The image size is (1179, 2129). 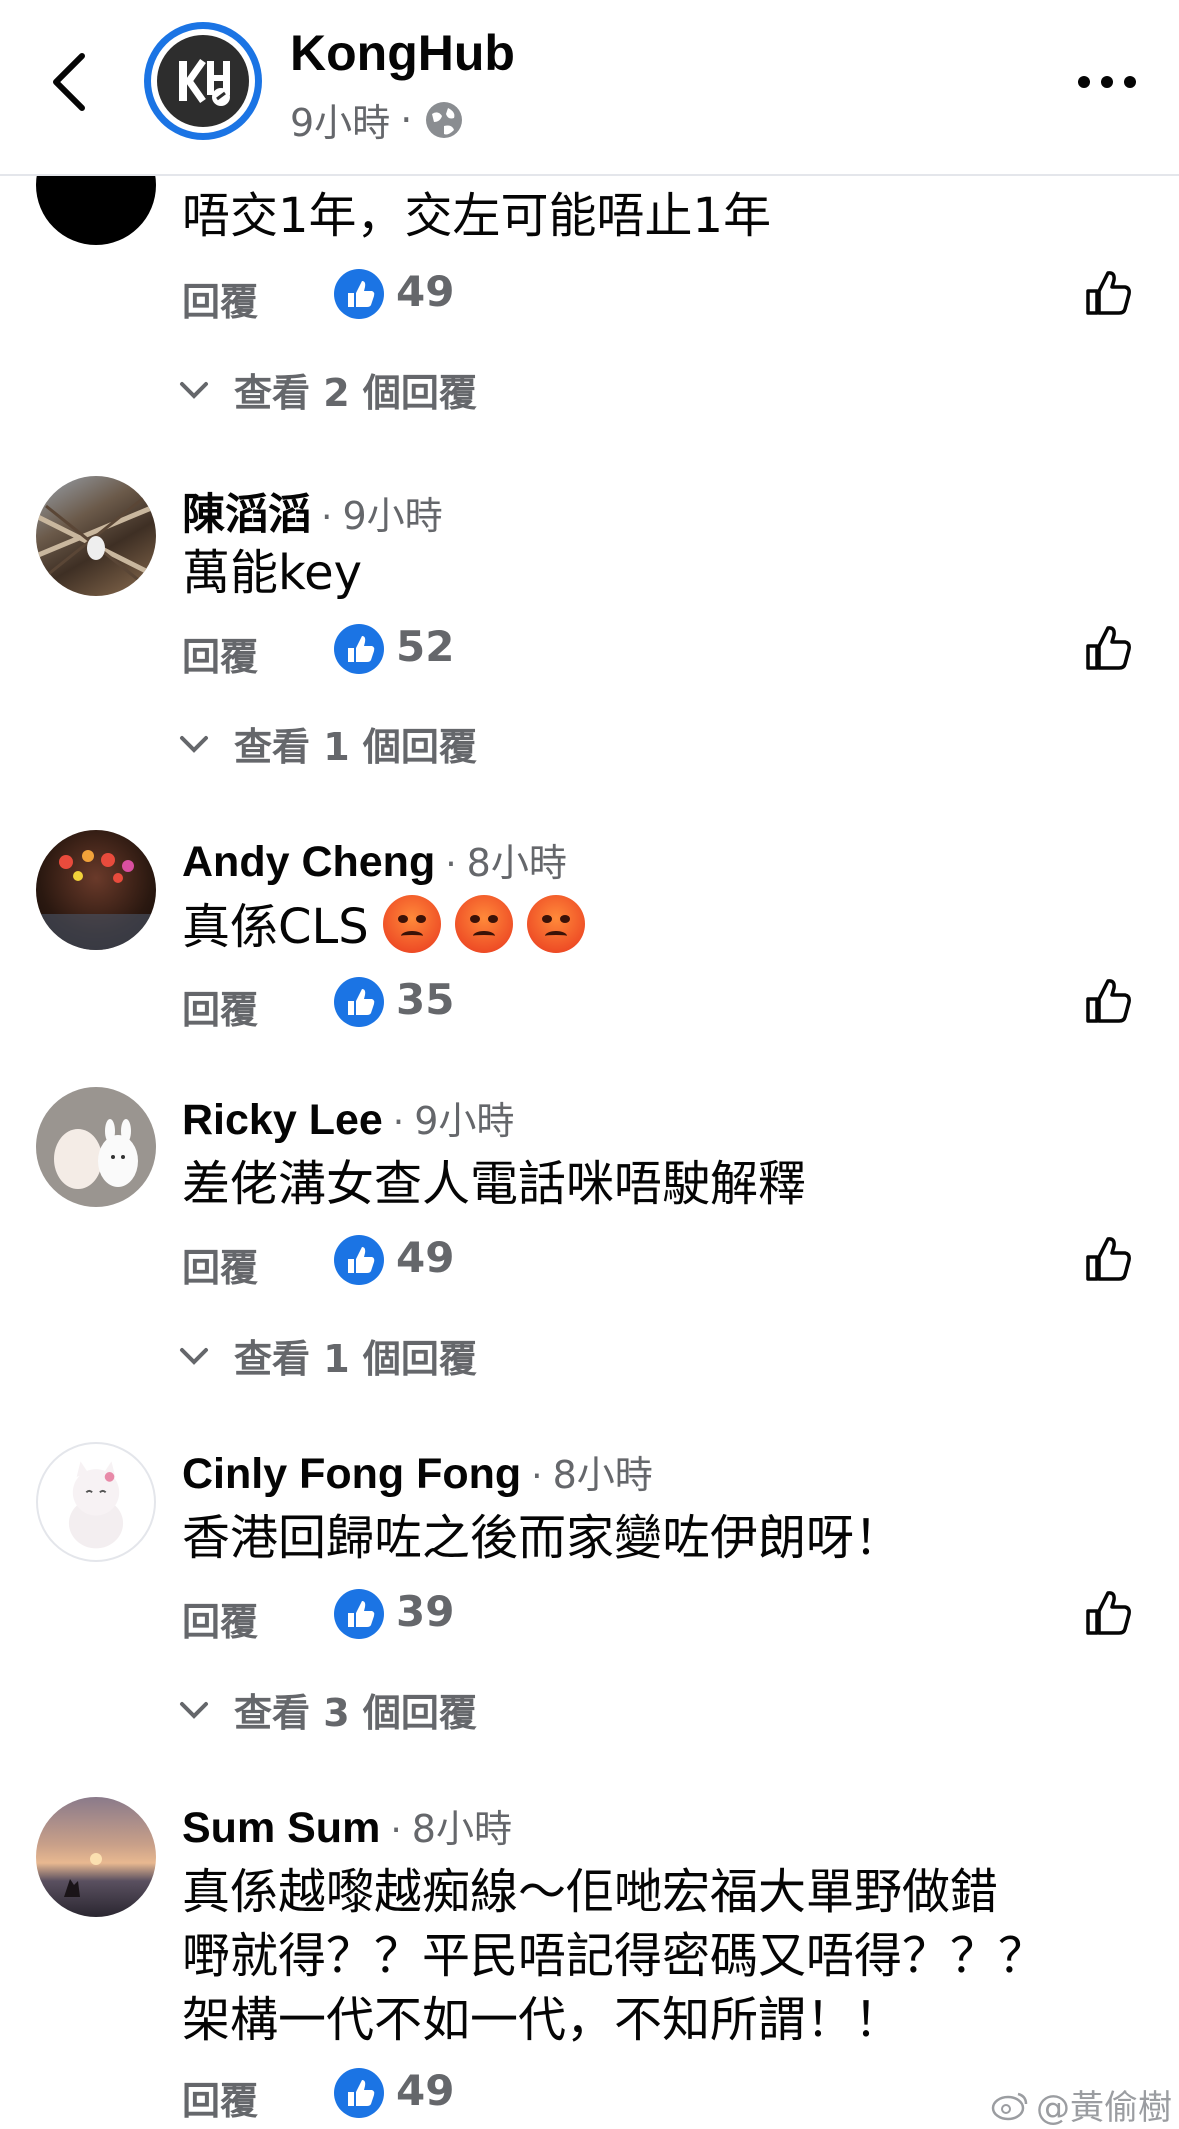 What do you see at coordinates (1107, 82) in the screenshot?
I see `more-options-icon` at bounding box center [1107, 82].